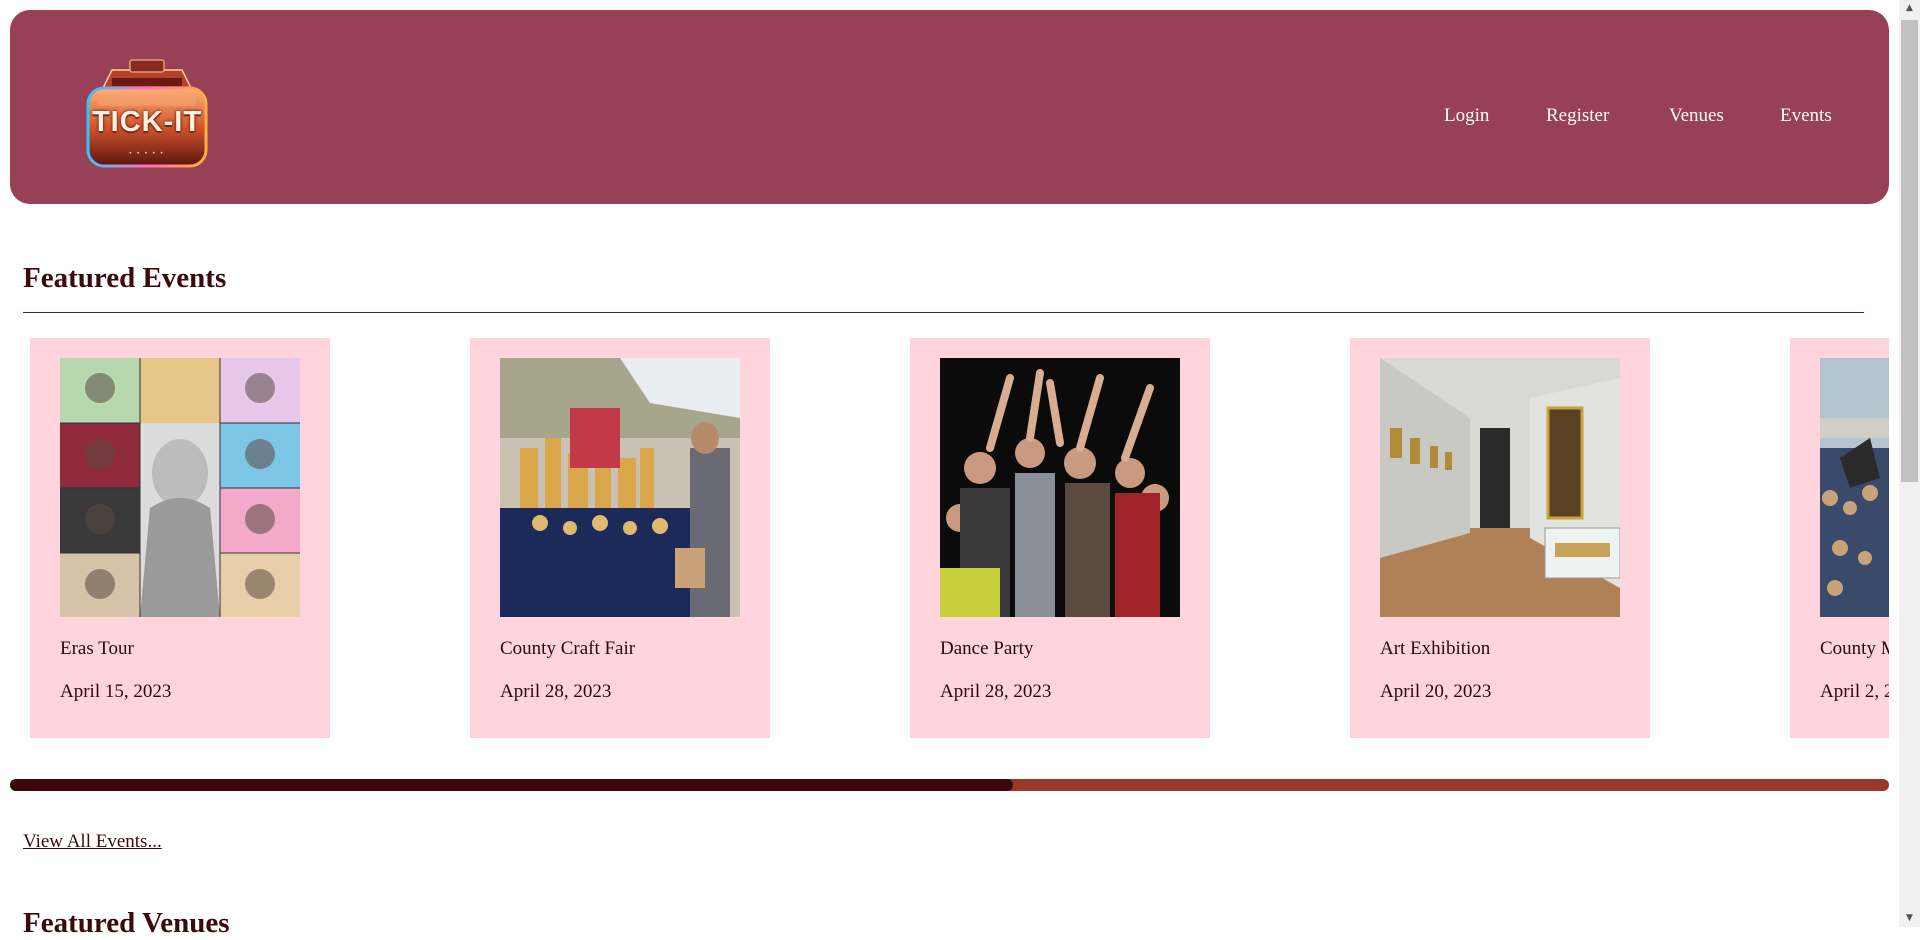 This screenshot has width=1920, height=940. I want to click on event-card-dance-party: Dance Party April 28, 2023, so click(1060, 538).